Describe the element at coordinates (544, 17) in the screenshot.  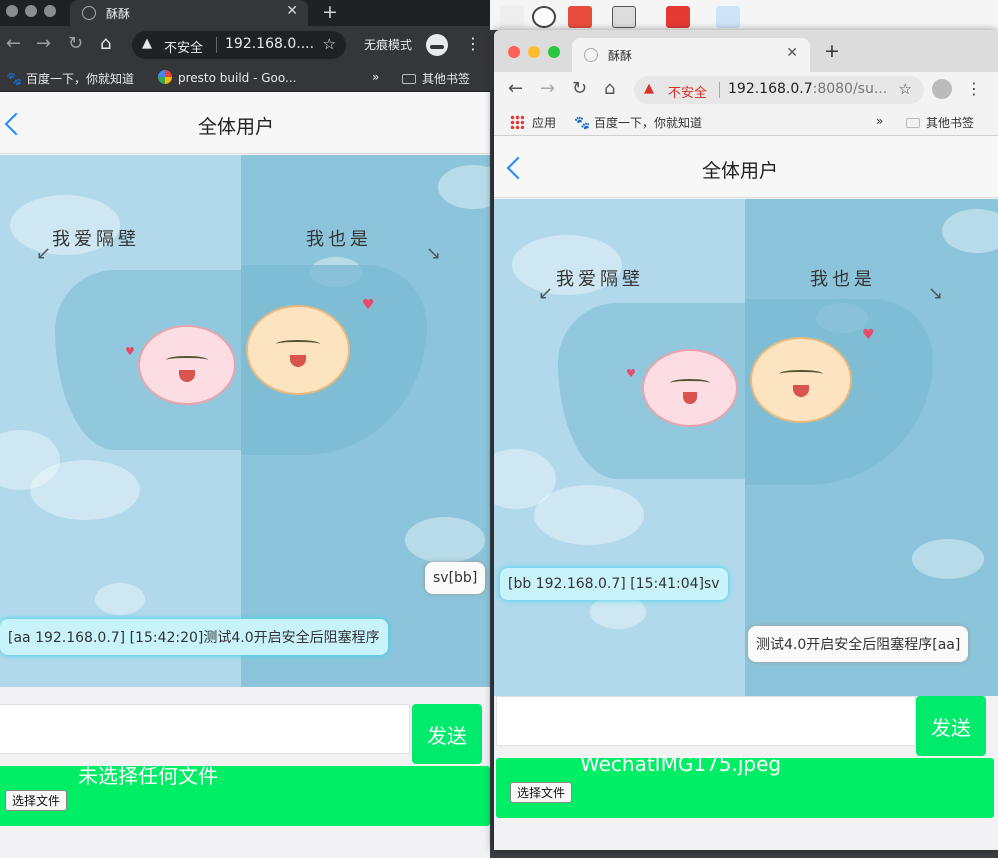
I see `stopwatch-icon` at that location.